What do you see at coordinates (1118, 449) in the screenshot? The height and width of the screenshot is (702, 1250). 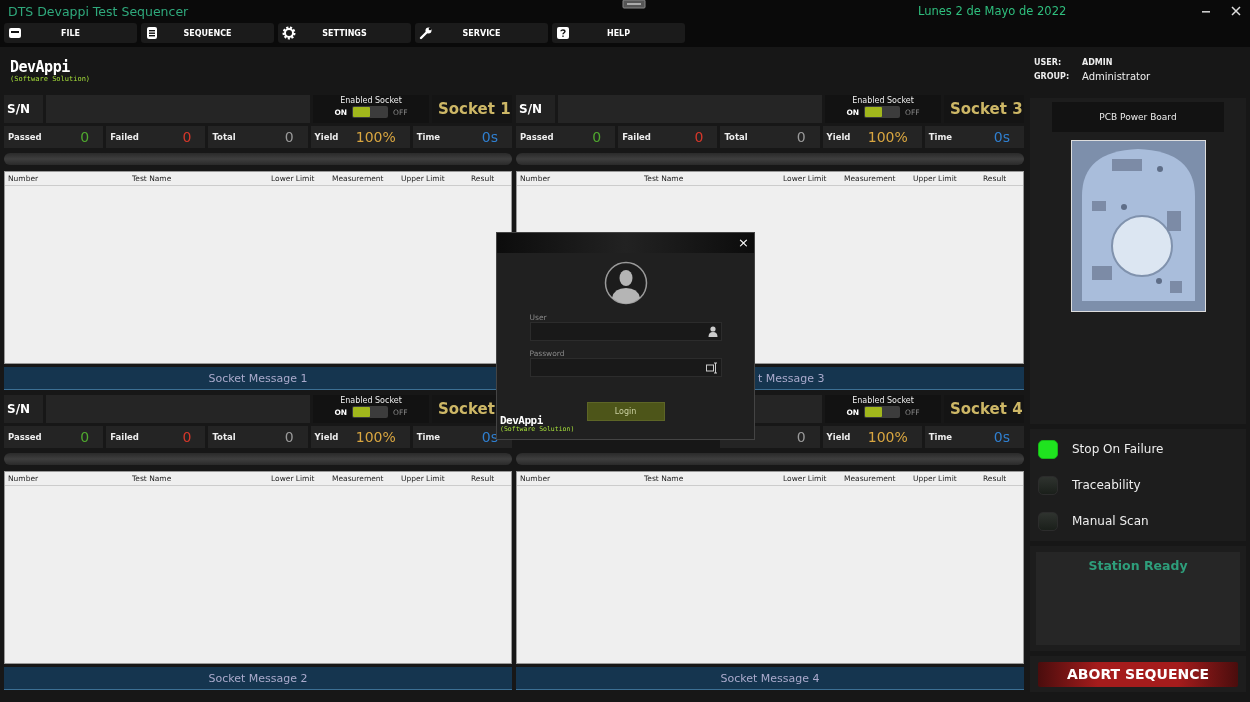 I see `option-label: Stop On Failure` at bounding box center [1118, 449].